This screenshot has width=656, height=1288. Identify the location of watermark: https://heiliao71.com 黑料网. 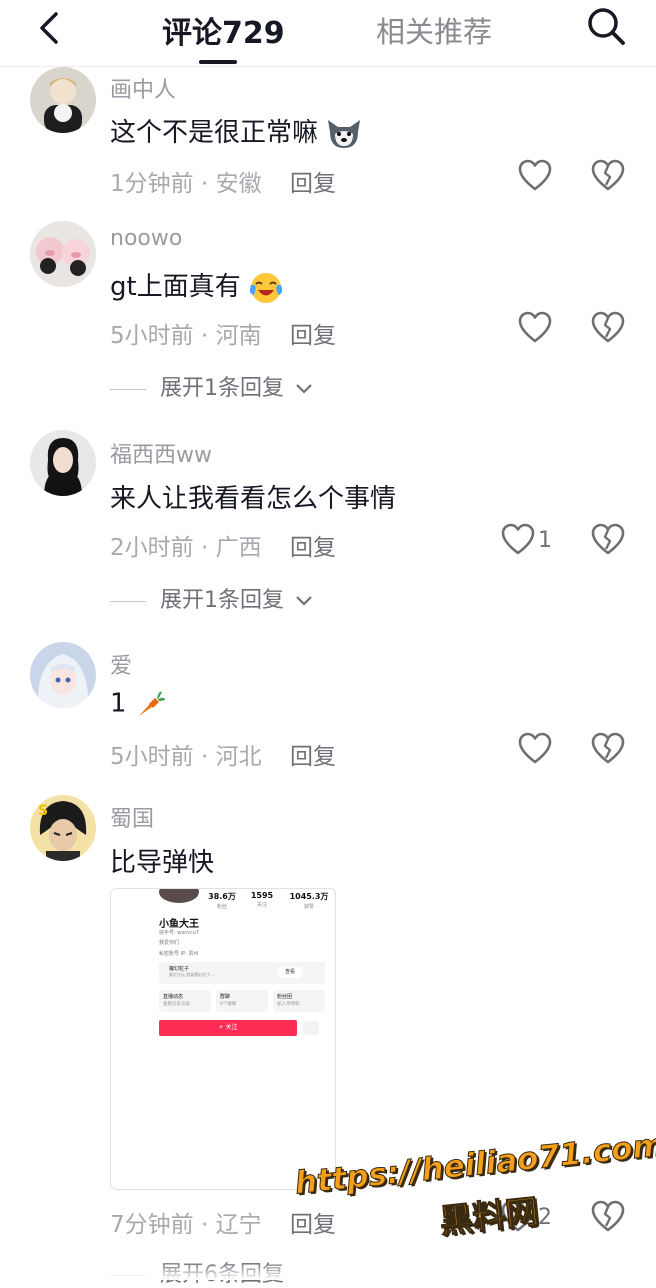
(473, 1172).